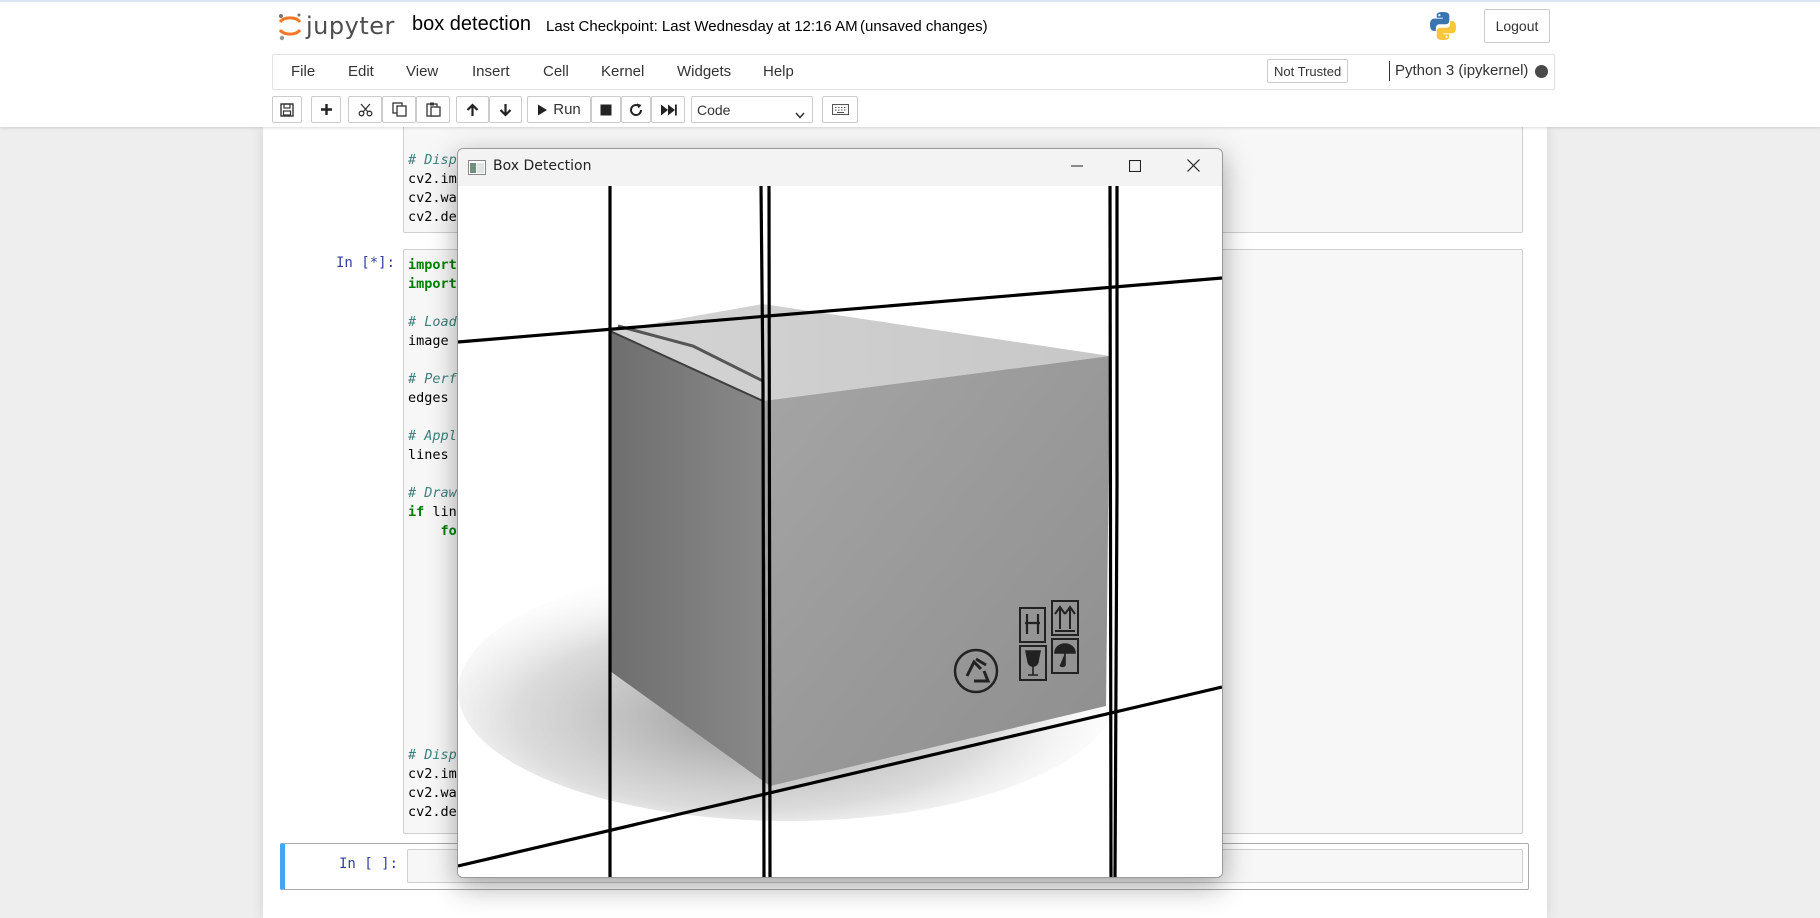 This screenshot has width=1820, height=918. Describe the element at coordinates (350, 26) in the screenshot. I see `jupyter-wordmark: jupyter` at that location.